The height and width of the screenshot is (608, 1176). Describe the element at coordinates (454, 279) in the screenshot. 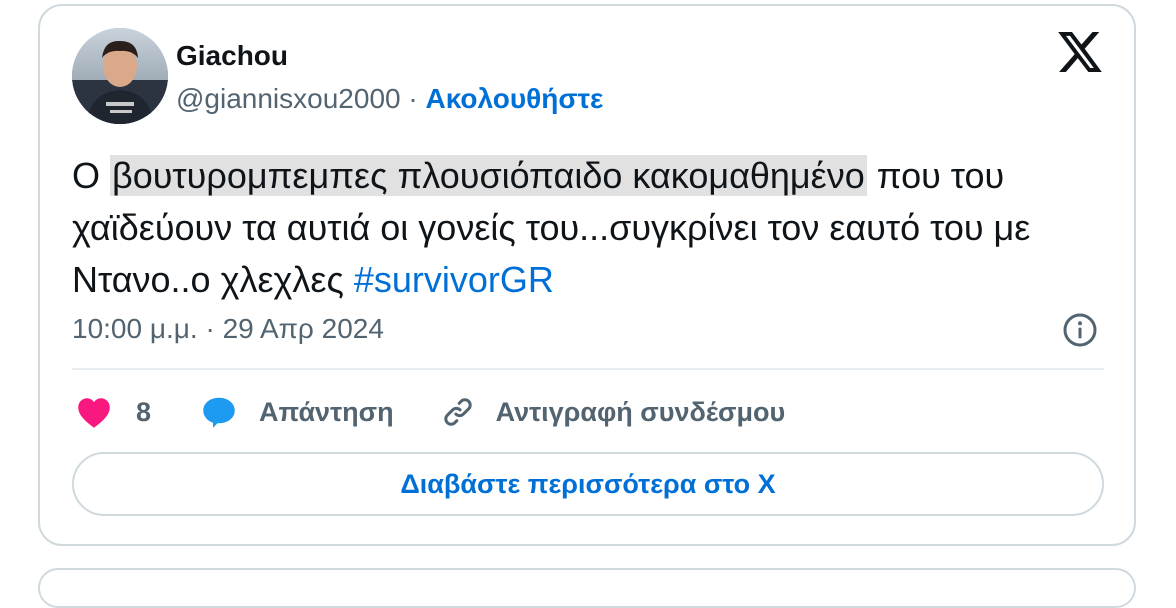

I see `hashtag-link: #survivorGR` at that location.